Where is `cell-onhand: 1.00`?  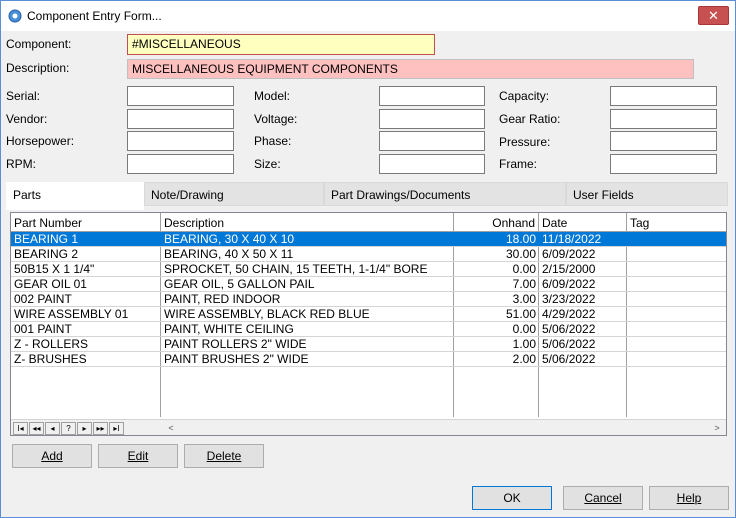
cell-onhand: 1.00 is located at coordinates (524, 344).